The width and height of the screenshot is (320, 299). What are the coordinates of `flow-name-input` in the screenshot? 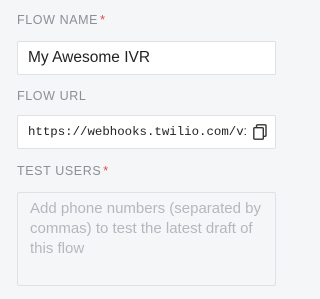 It's located at (146, 58).